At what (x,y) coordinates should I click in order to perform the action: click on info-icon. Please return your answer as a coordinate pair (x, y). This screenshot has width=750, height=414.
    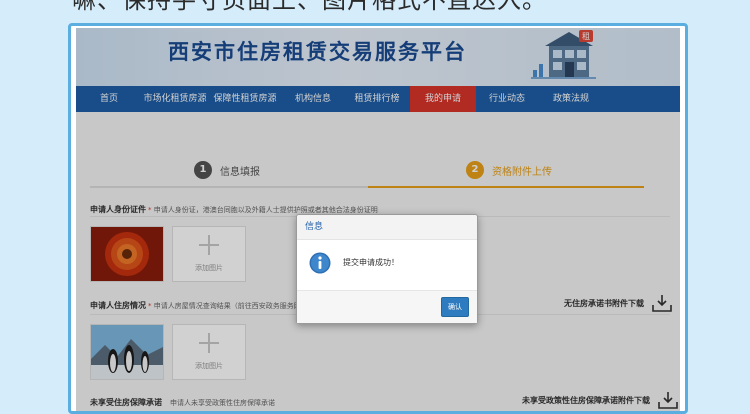
    Looking at the image, I should click on (320, 263).